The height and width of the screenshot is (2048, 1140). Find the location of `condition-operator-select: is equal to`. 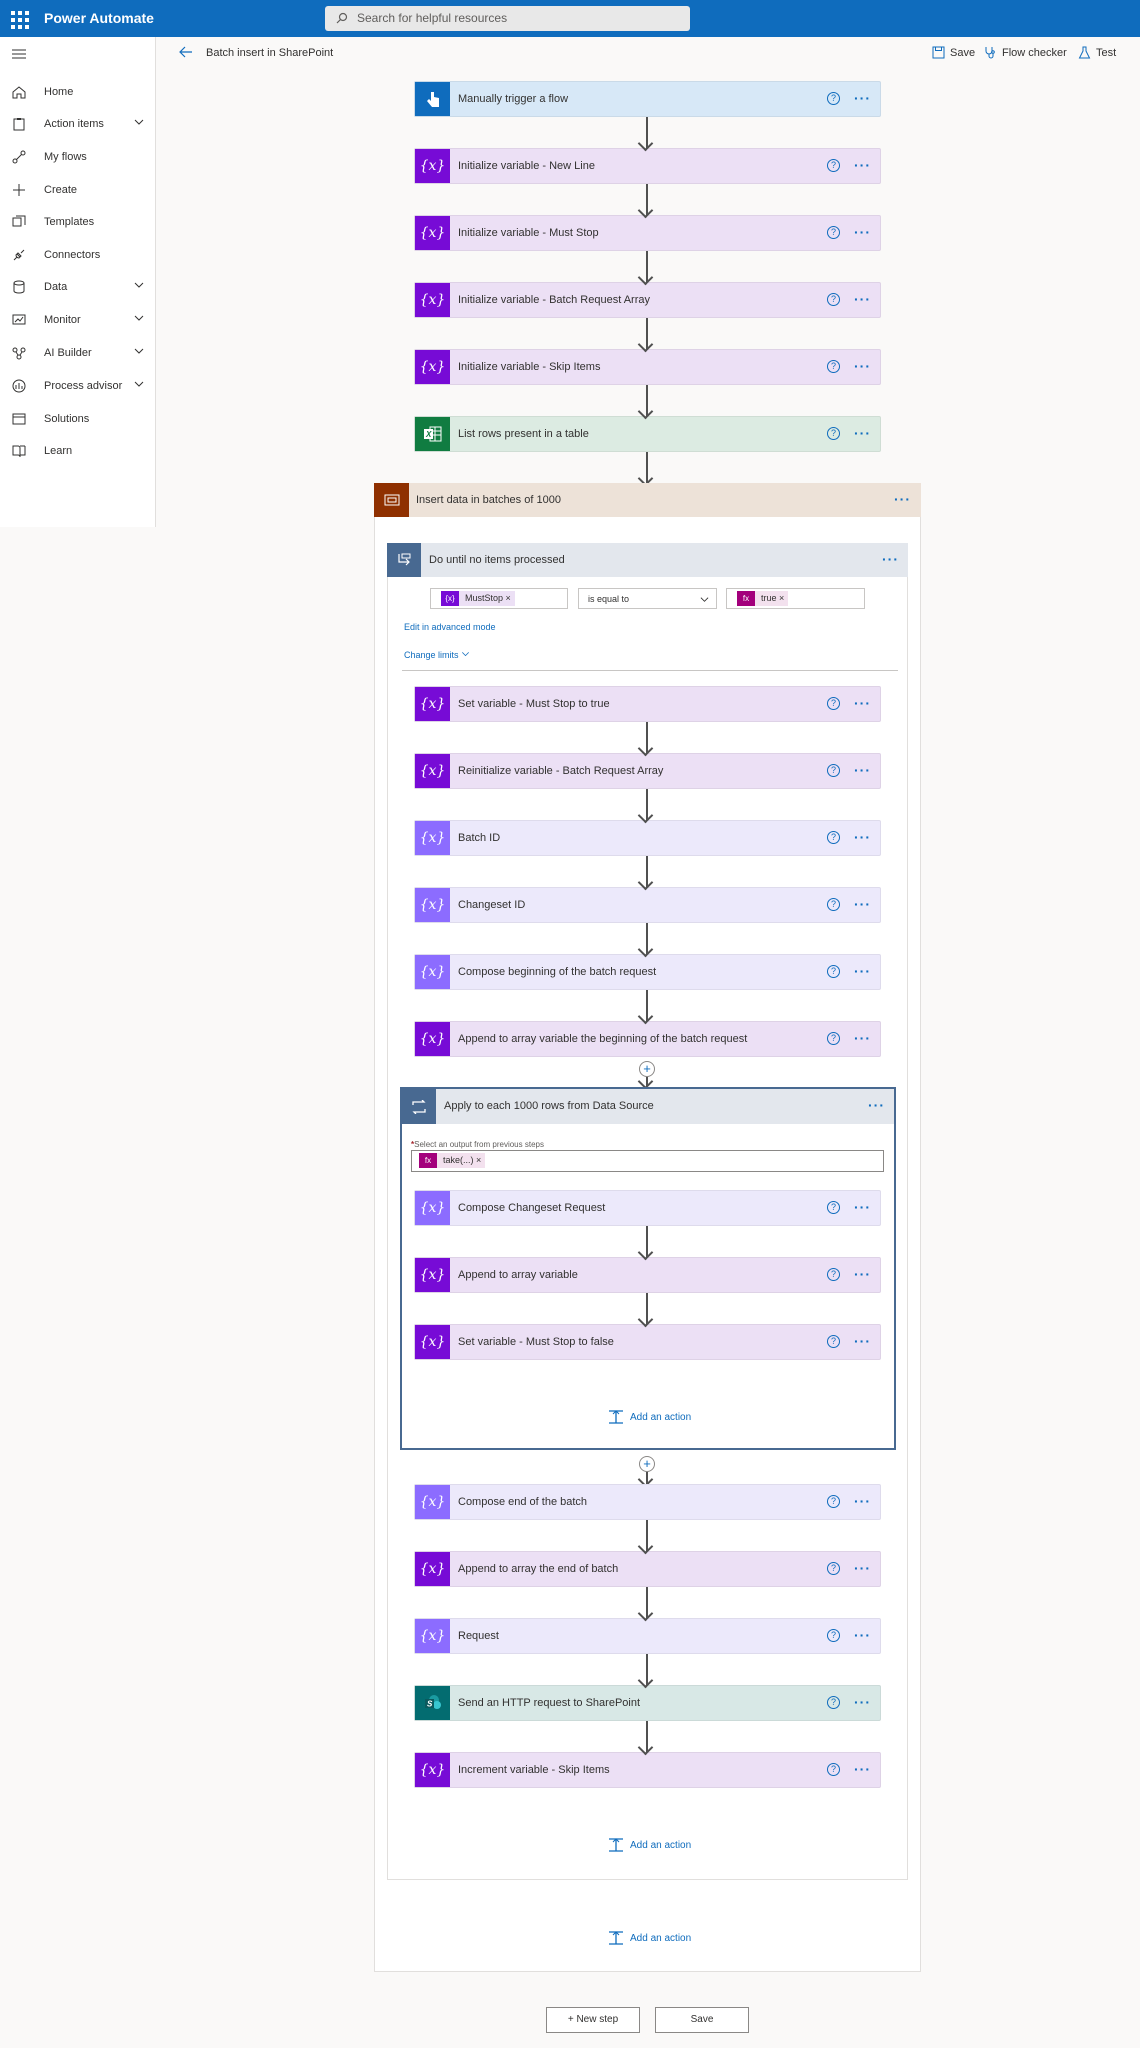

condition-operator-select: is equal to is located at coordinates (647, 598).